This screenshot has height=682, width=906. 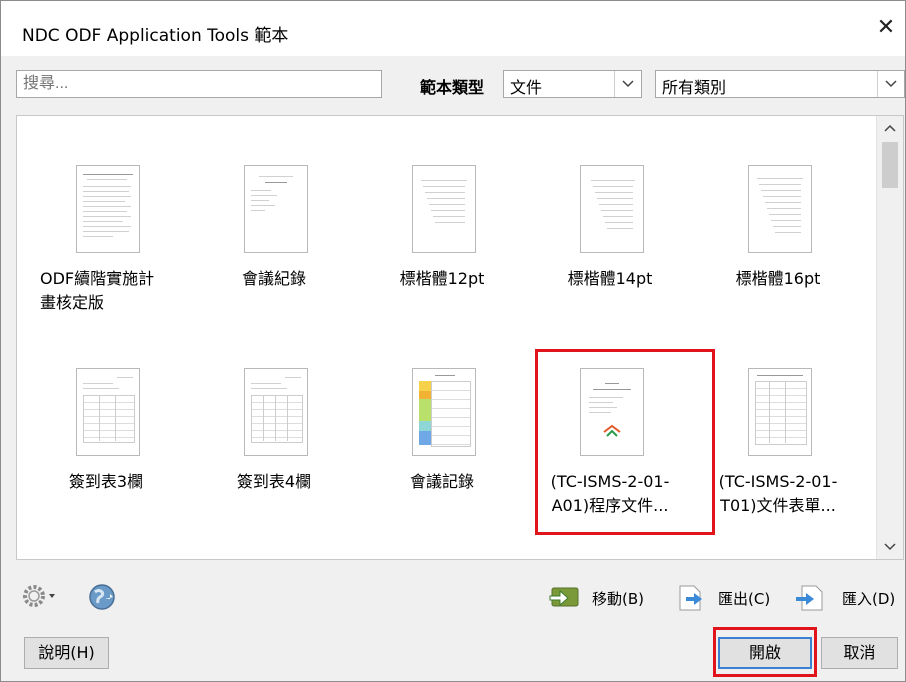 I want to click on template-name: 標楷體12pt, so click(x=442, y=279).